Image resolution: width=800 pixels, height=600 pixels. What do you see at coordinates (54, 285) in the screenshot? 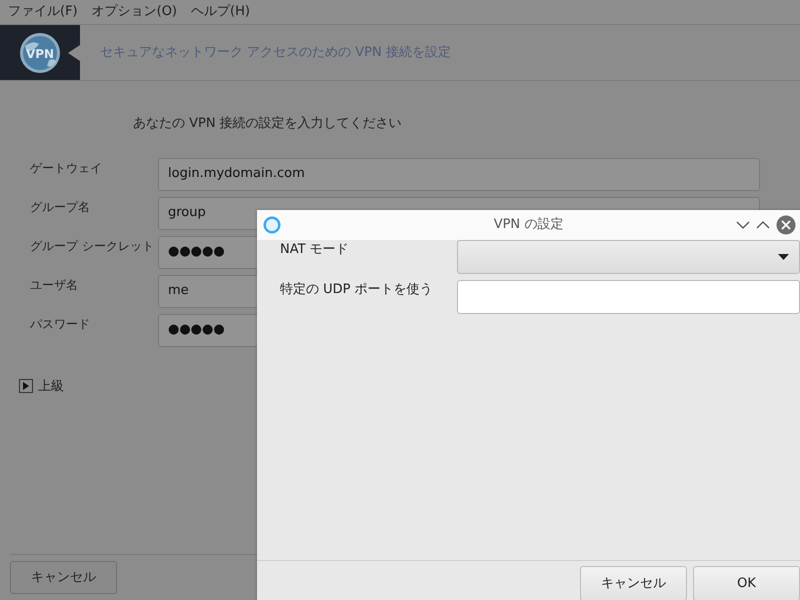
I see `field-label: ユーザ名` at bounding box center [54, 285].